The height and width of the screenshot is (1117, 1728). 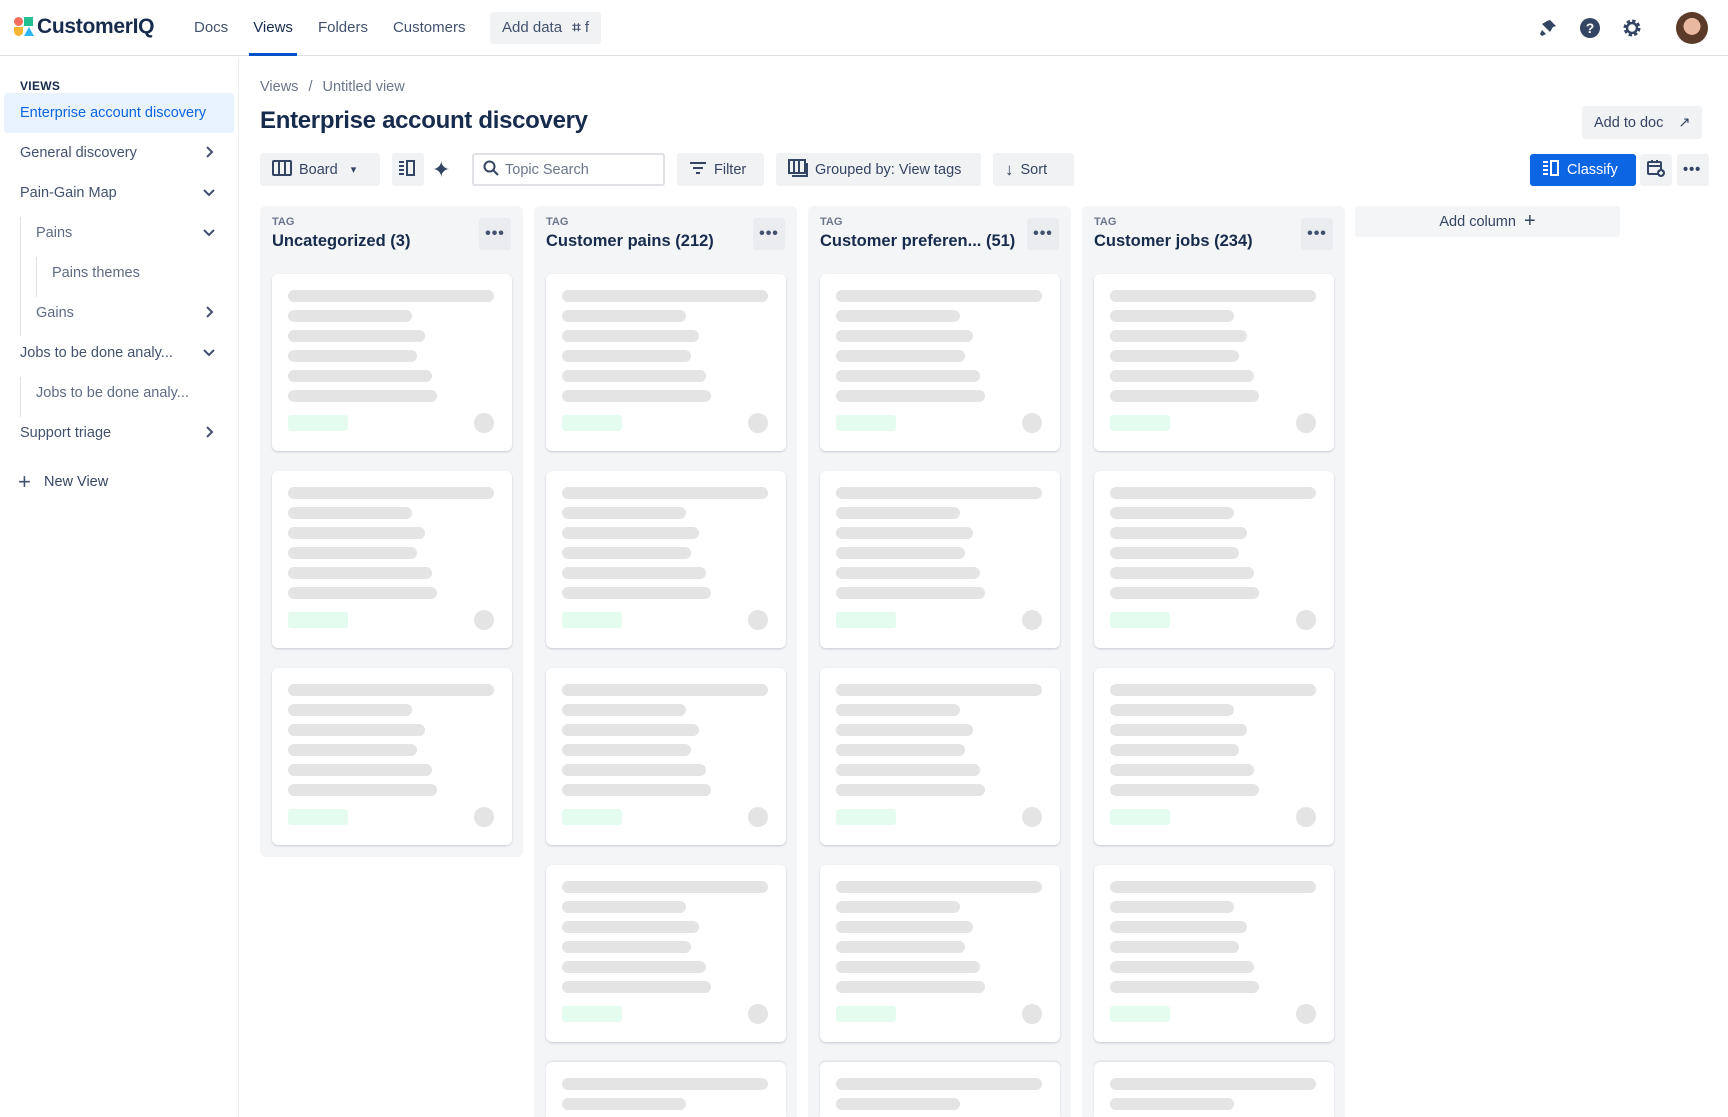 What do you see at coordinates (320, 169) in the screenshot?
I see `board-view-dropdown: Board ▾` at bounding box center [320, 169].